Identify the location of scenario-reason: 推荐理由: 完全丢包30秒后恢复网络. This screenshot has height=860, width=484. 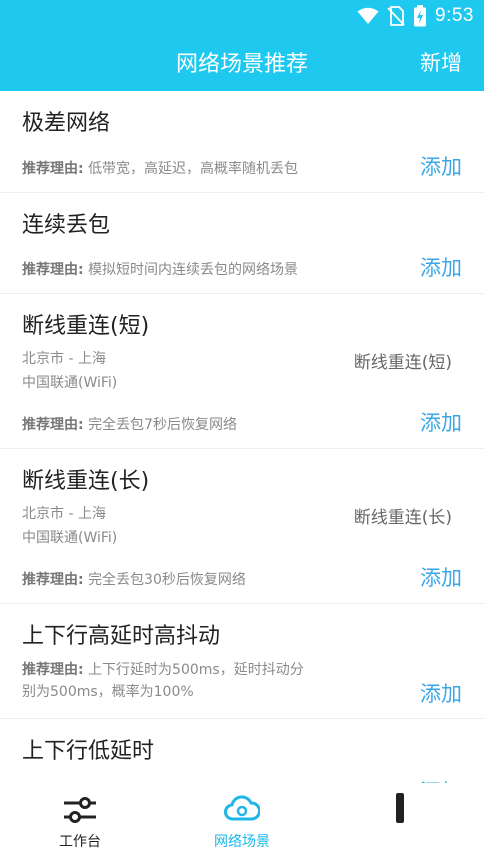
(134, 580).